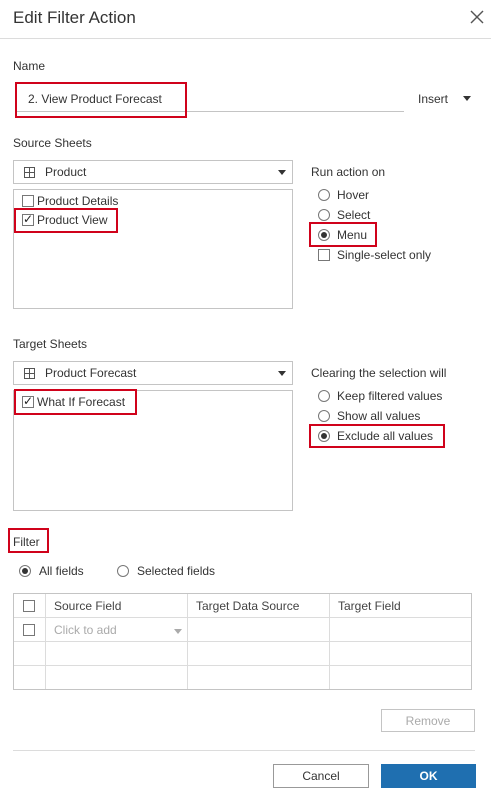 This screenshot has height=799, width=491. I want to click on radio-all-fields-label: All fields, so click(61, 571).